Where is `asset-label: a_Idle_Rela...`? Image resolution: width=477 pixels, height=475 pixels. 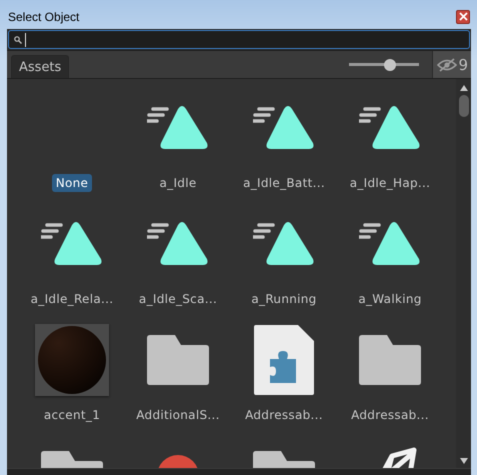
asset-label: a_Idle_Rela... is located at coordinates (72, 299).